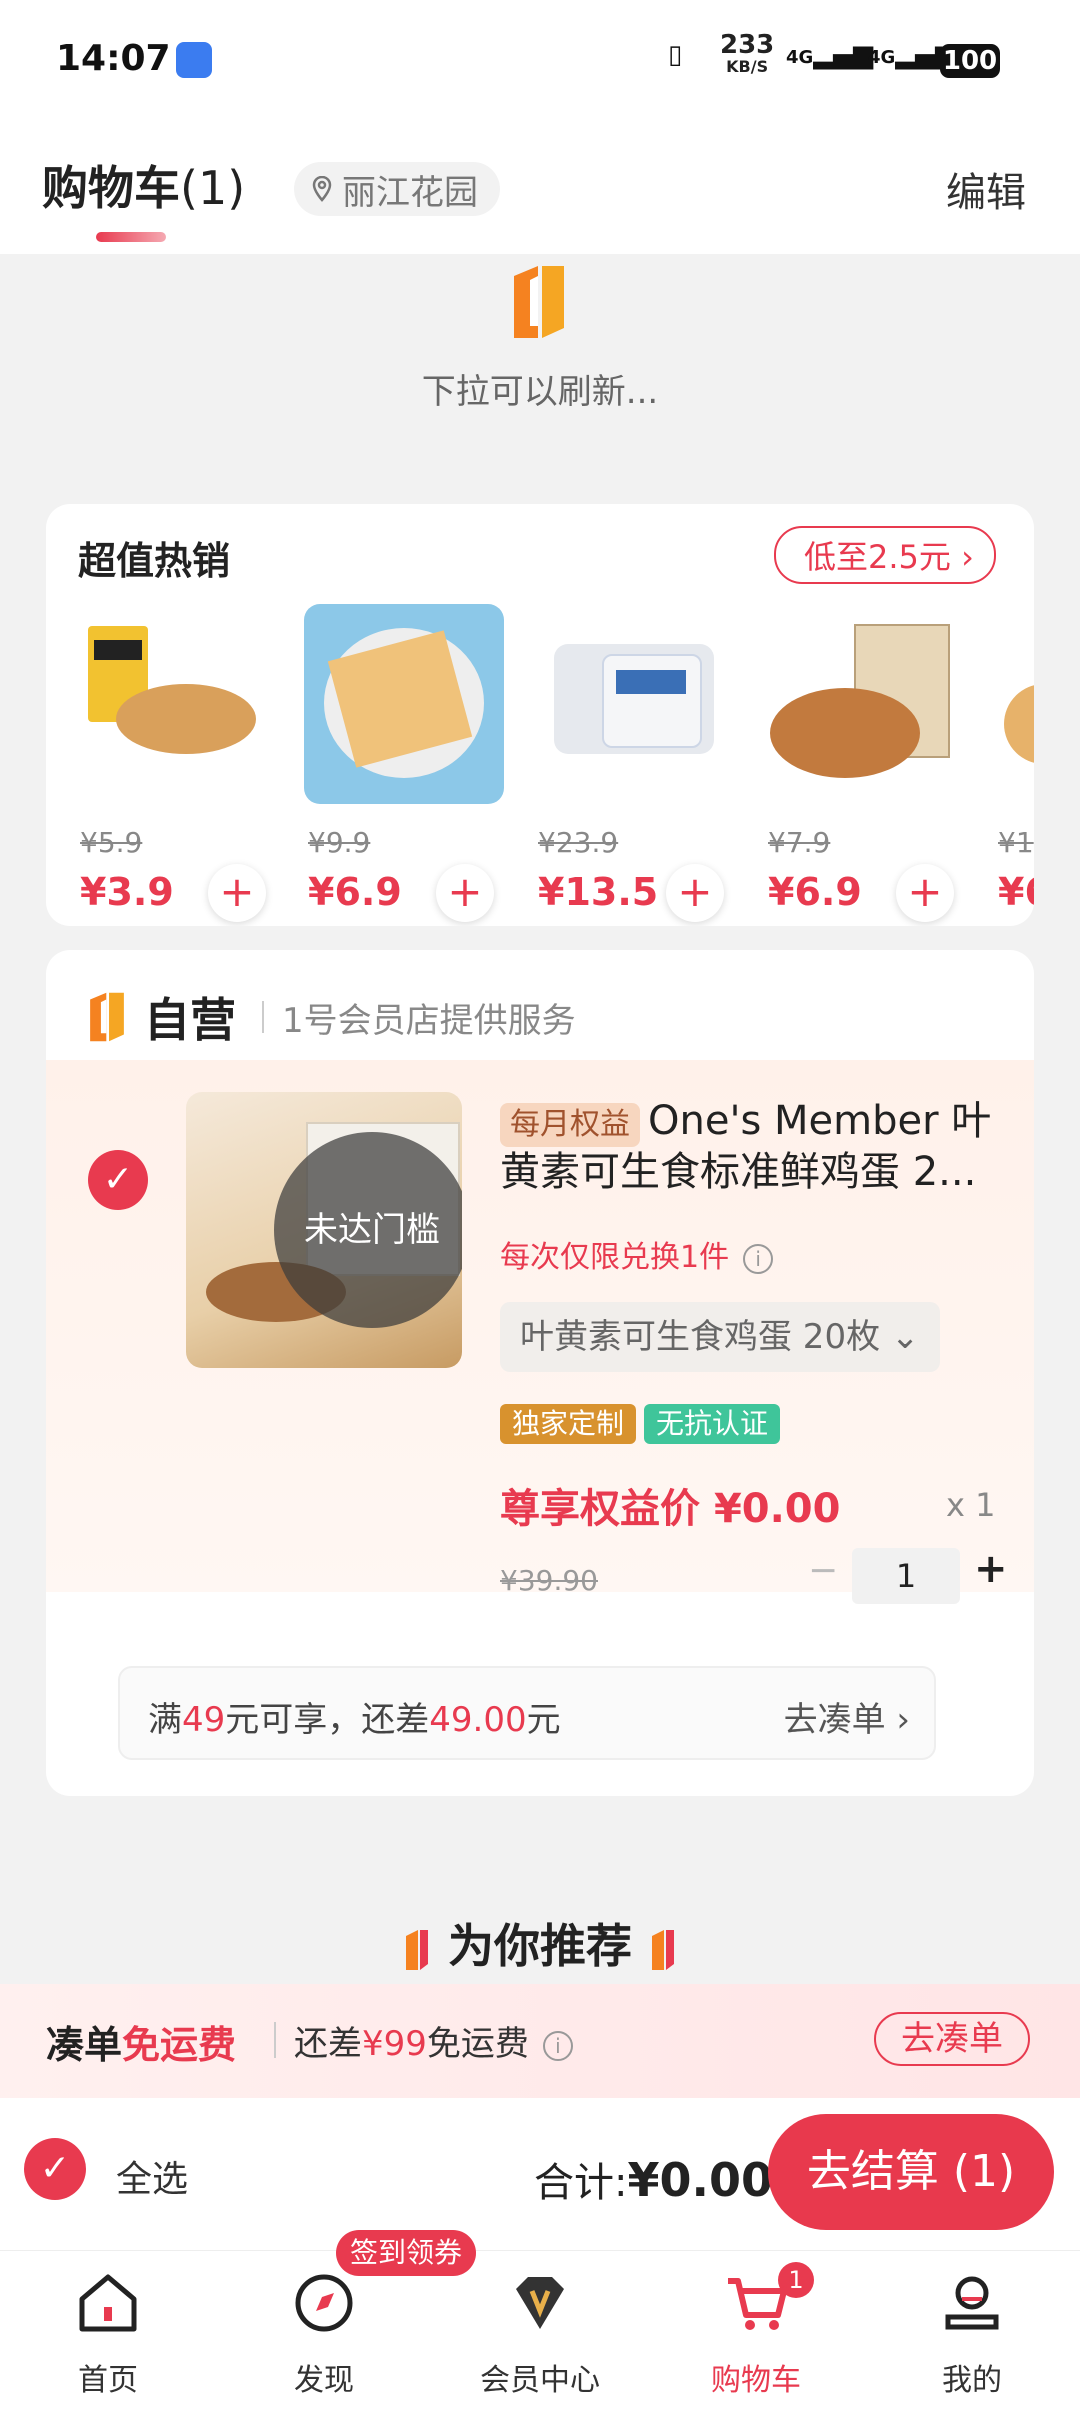 The height and width of the screenshot is (2415, 1080). I want to click on item-image: 未达门槛, so click(324, 1230).